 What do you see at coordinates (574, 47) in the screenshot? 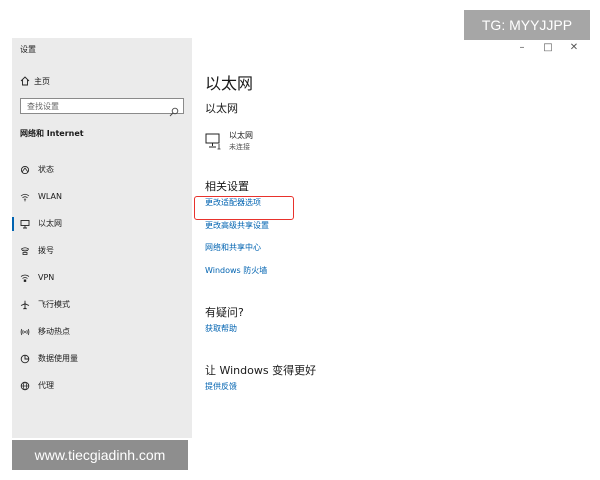
I see `close-button: ✕` at bounding box center [574, 47].